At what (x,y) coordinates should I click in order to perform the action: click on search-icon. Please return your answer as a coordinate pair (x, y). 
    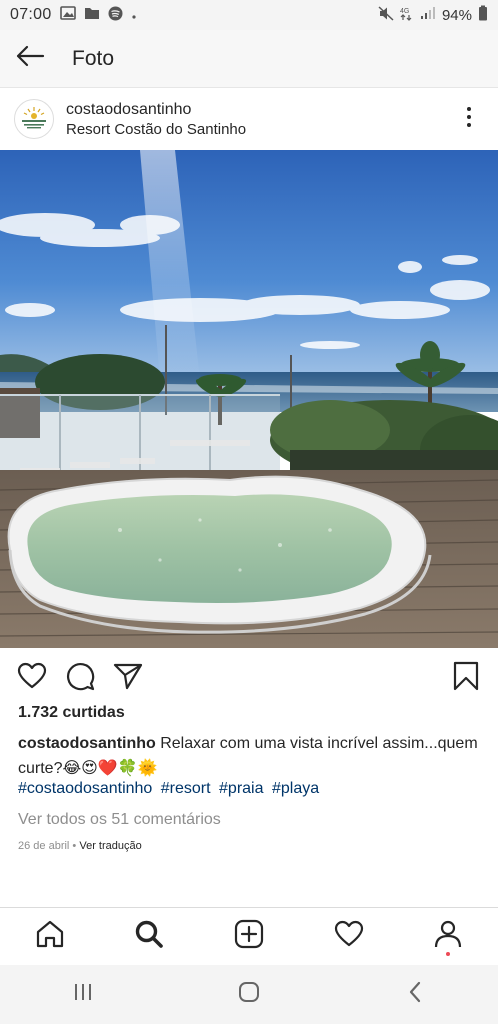
    Looking at the image, I should click on (149, 936).